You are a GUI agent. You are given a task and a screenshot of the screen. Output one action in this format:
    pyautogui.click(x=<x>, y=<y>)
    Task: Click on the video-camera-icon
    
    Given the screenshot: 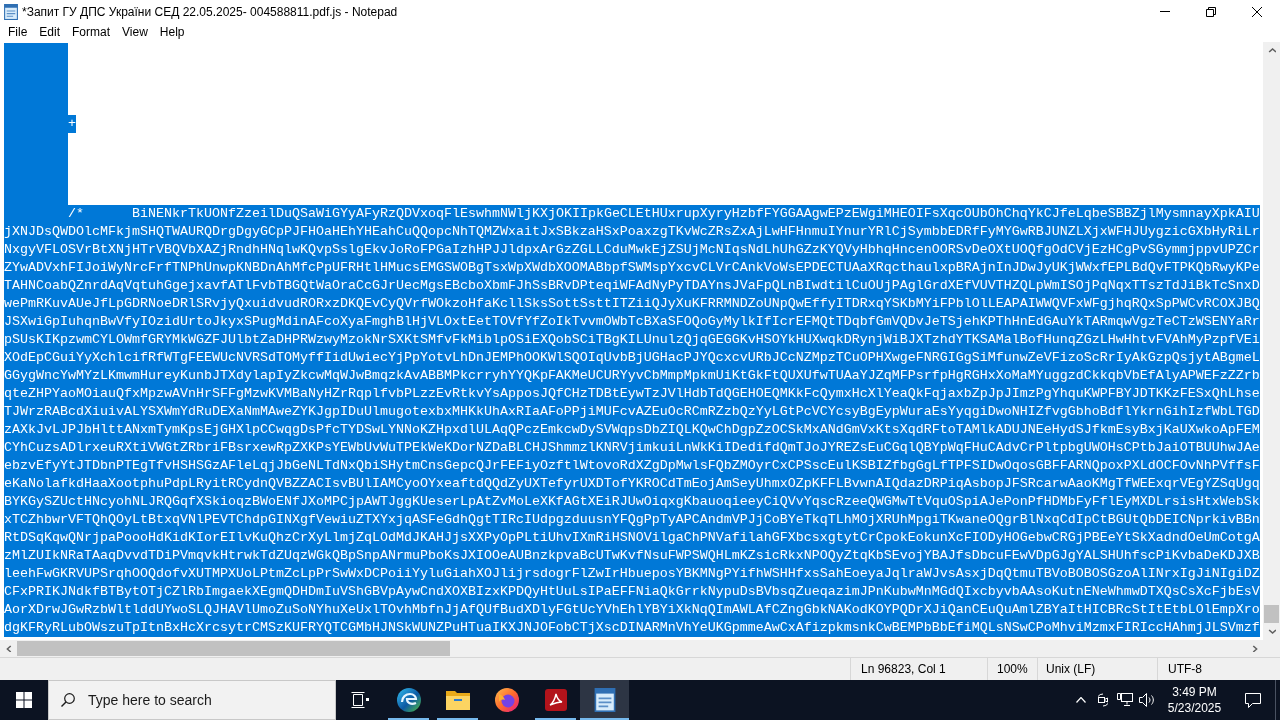 What is the action you would take?
    pyautogui.click(x=1103, y=700)
    